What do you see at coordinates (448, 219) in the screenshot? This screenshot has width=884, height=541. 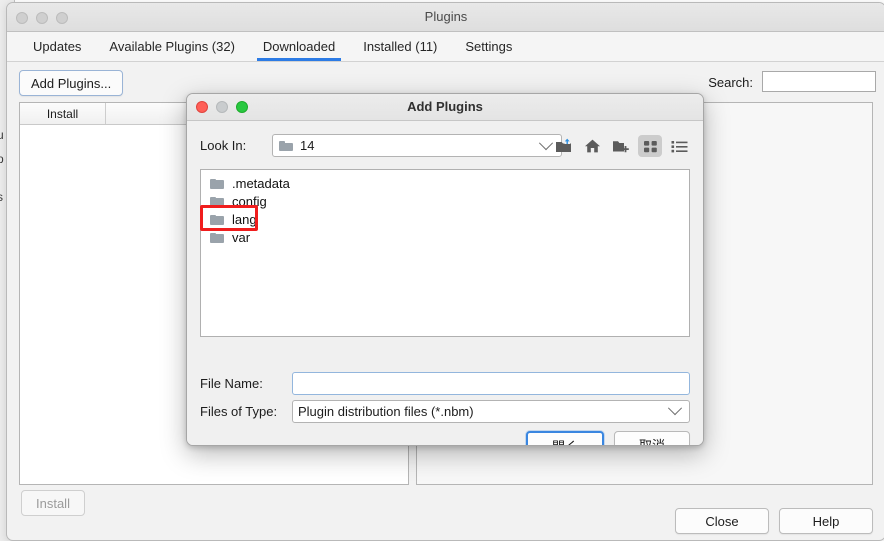 I see `list-item: lang` at bounding box center [448, 219].